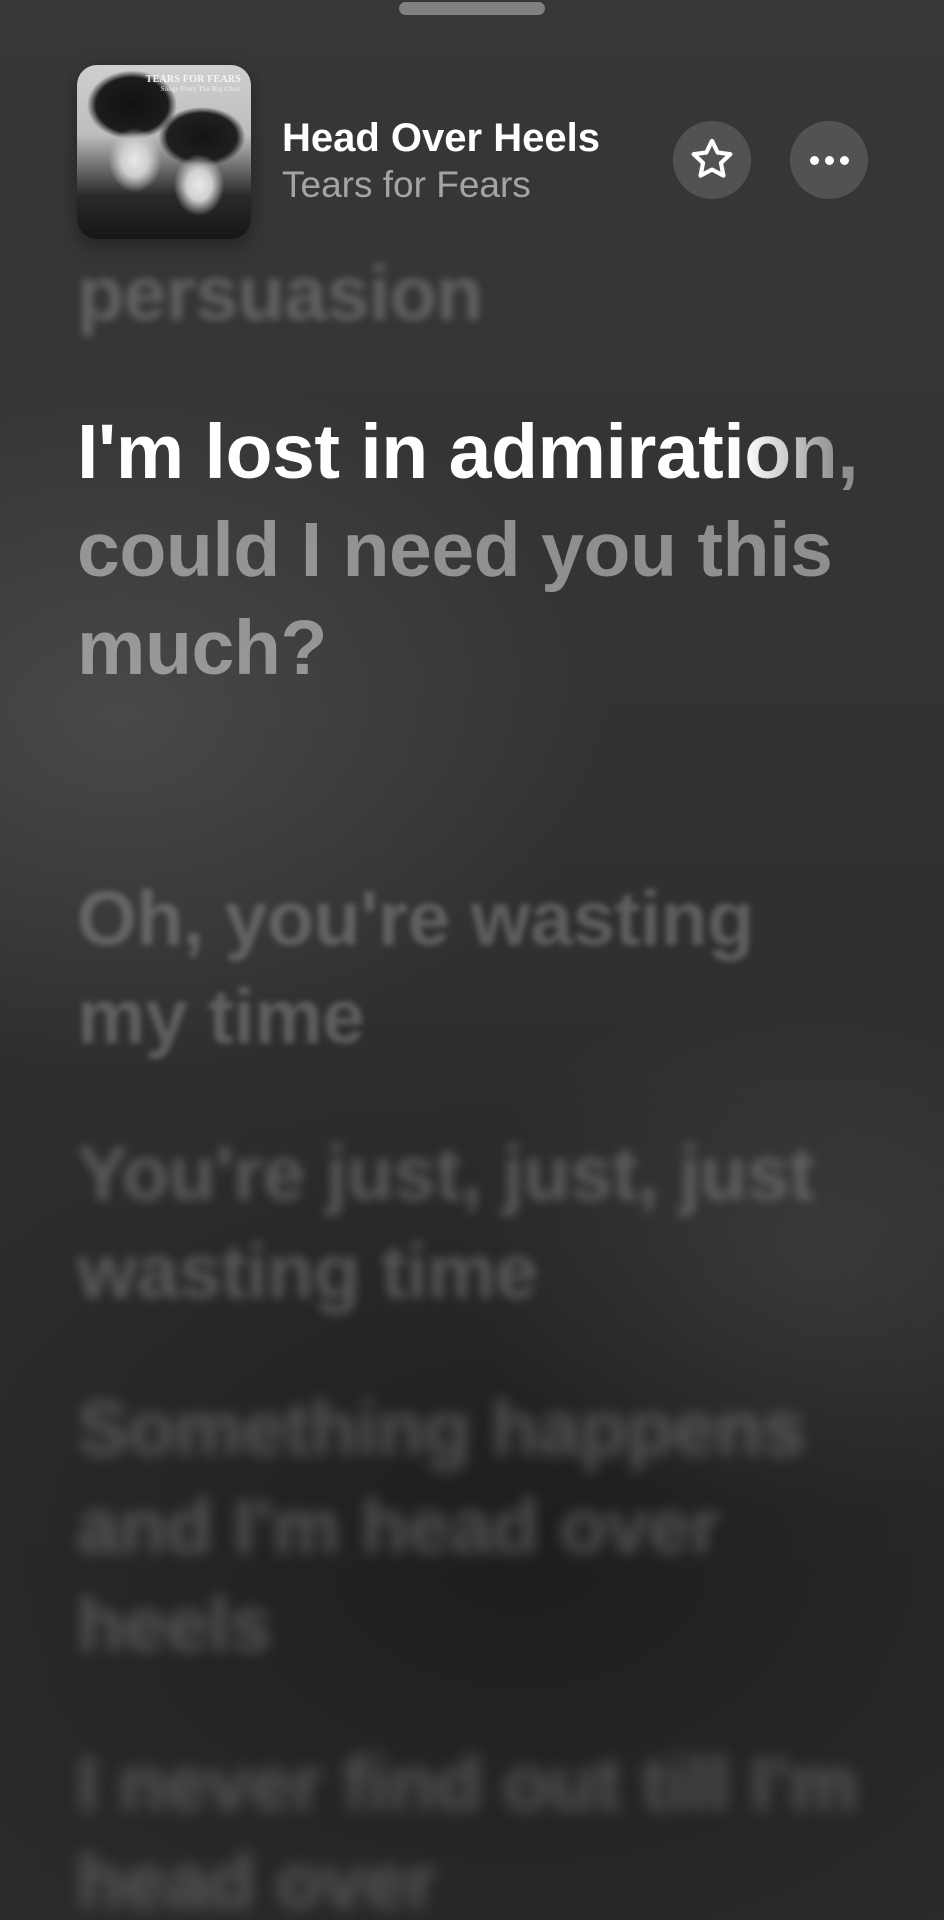 The width and height of the screenshot is (944, 1920). Describe the element at coordinates (472, 1827) in the screenshot. I see `lyric-line-next-4: I never find out till I'm head over` at that location.